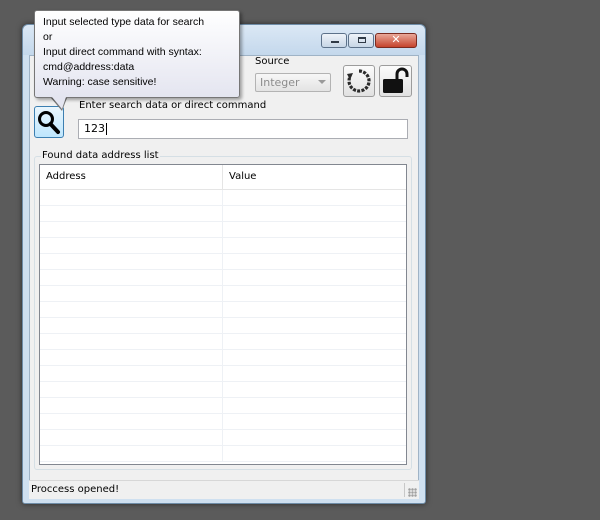 The image size is (600, 520). I want to click on status-separator, so click(404, 490).